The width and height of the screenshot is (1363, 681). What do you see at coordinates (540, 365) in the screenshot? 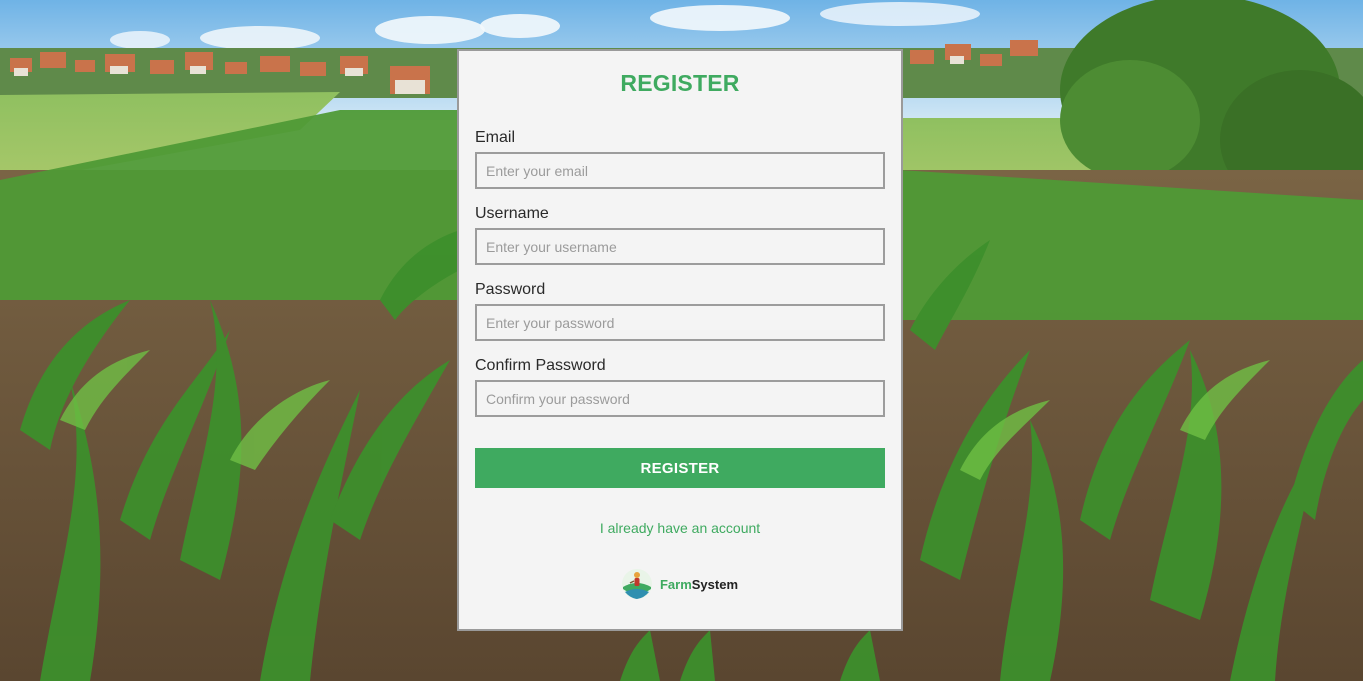
I see `confirm-password-label: Confirm Password` at bounding box center [540, 365].